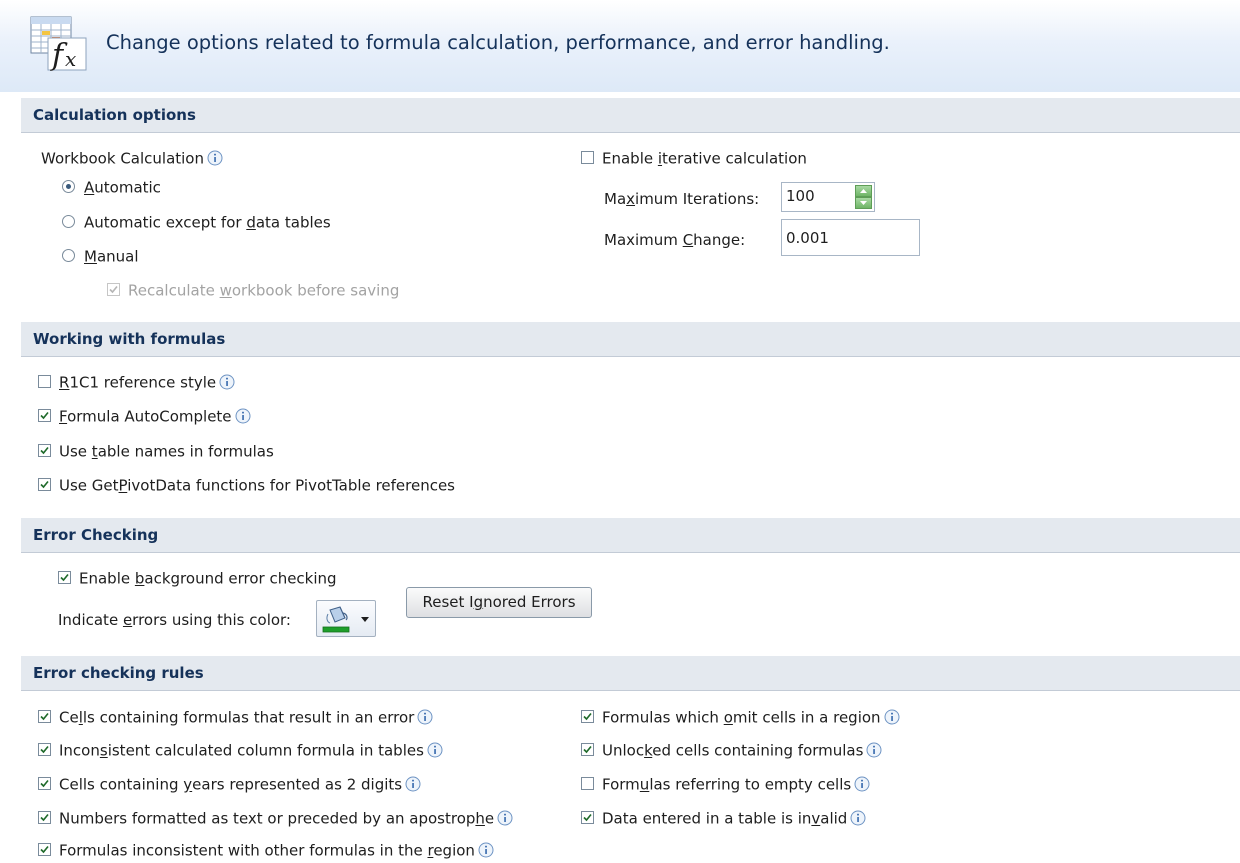  What do you see at coordinates (196, 222) in the screenshot?
I see `radio-automatic-except-data-tables: Automatic except for data tables` at bounding box center [196, 222].